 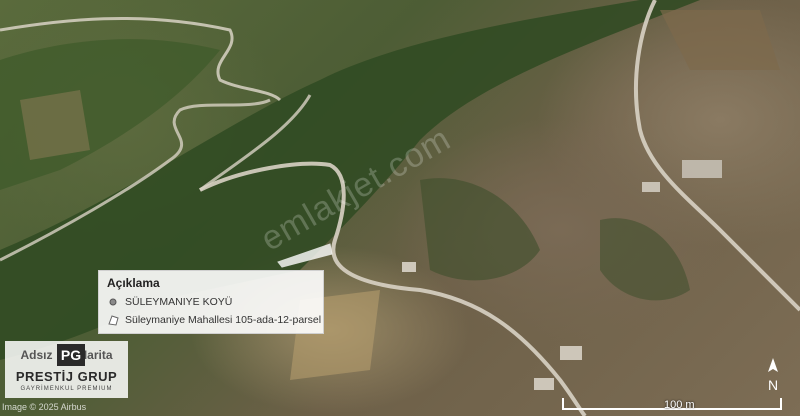 I want to click on legend-item-label: SÜLEYMANIYE KOYÜ, so click(x=179, y=302).